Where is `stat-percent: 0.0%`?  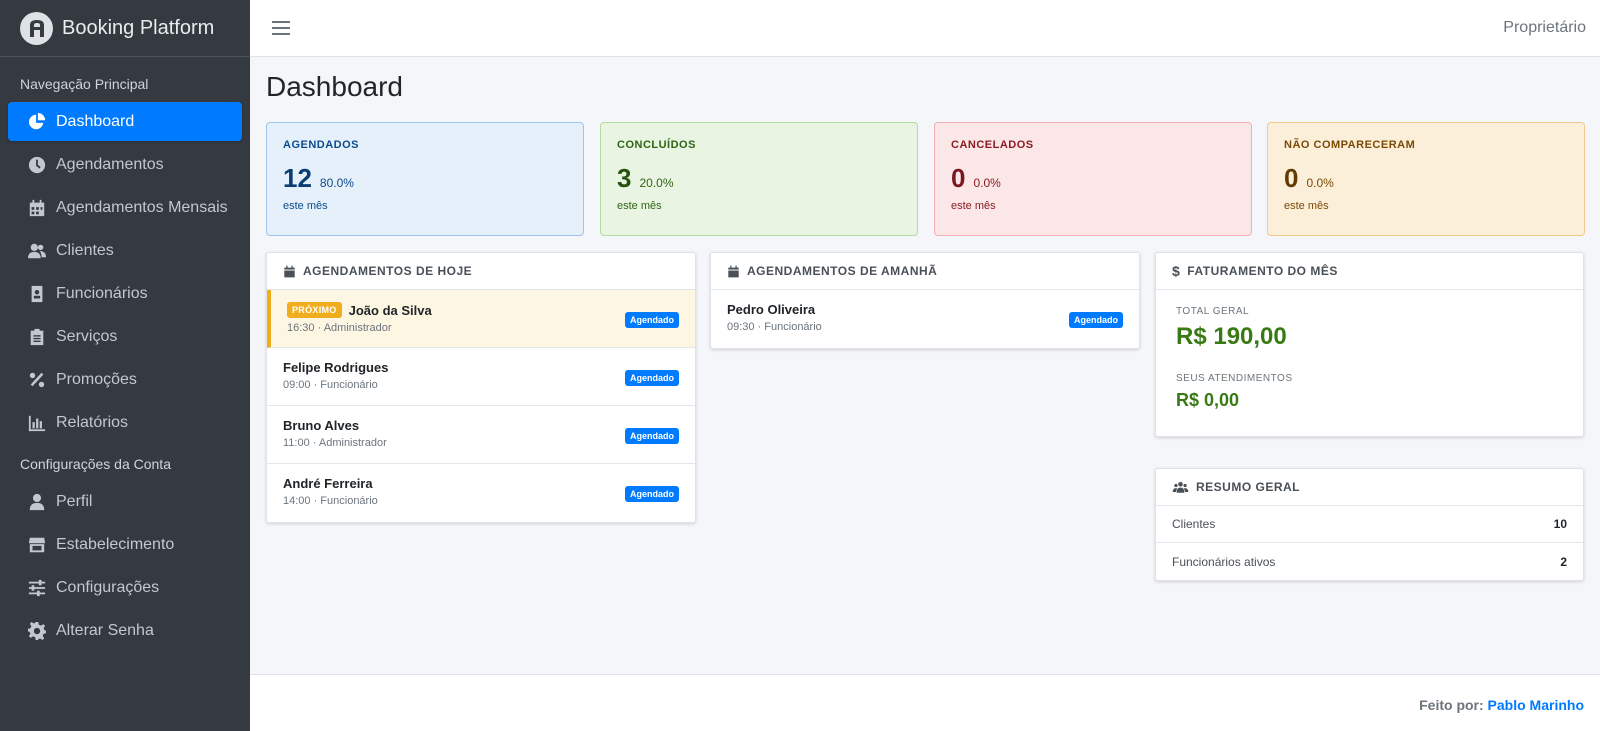
stat-percent: 0.0% is located at coordinates (987, 183).